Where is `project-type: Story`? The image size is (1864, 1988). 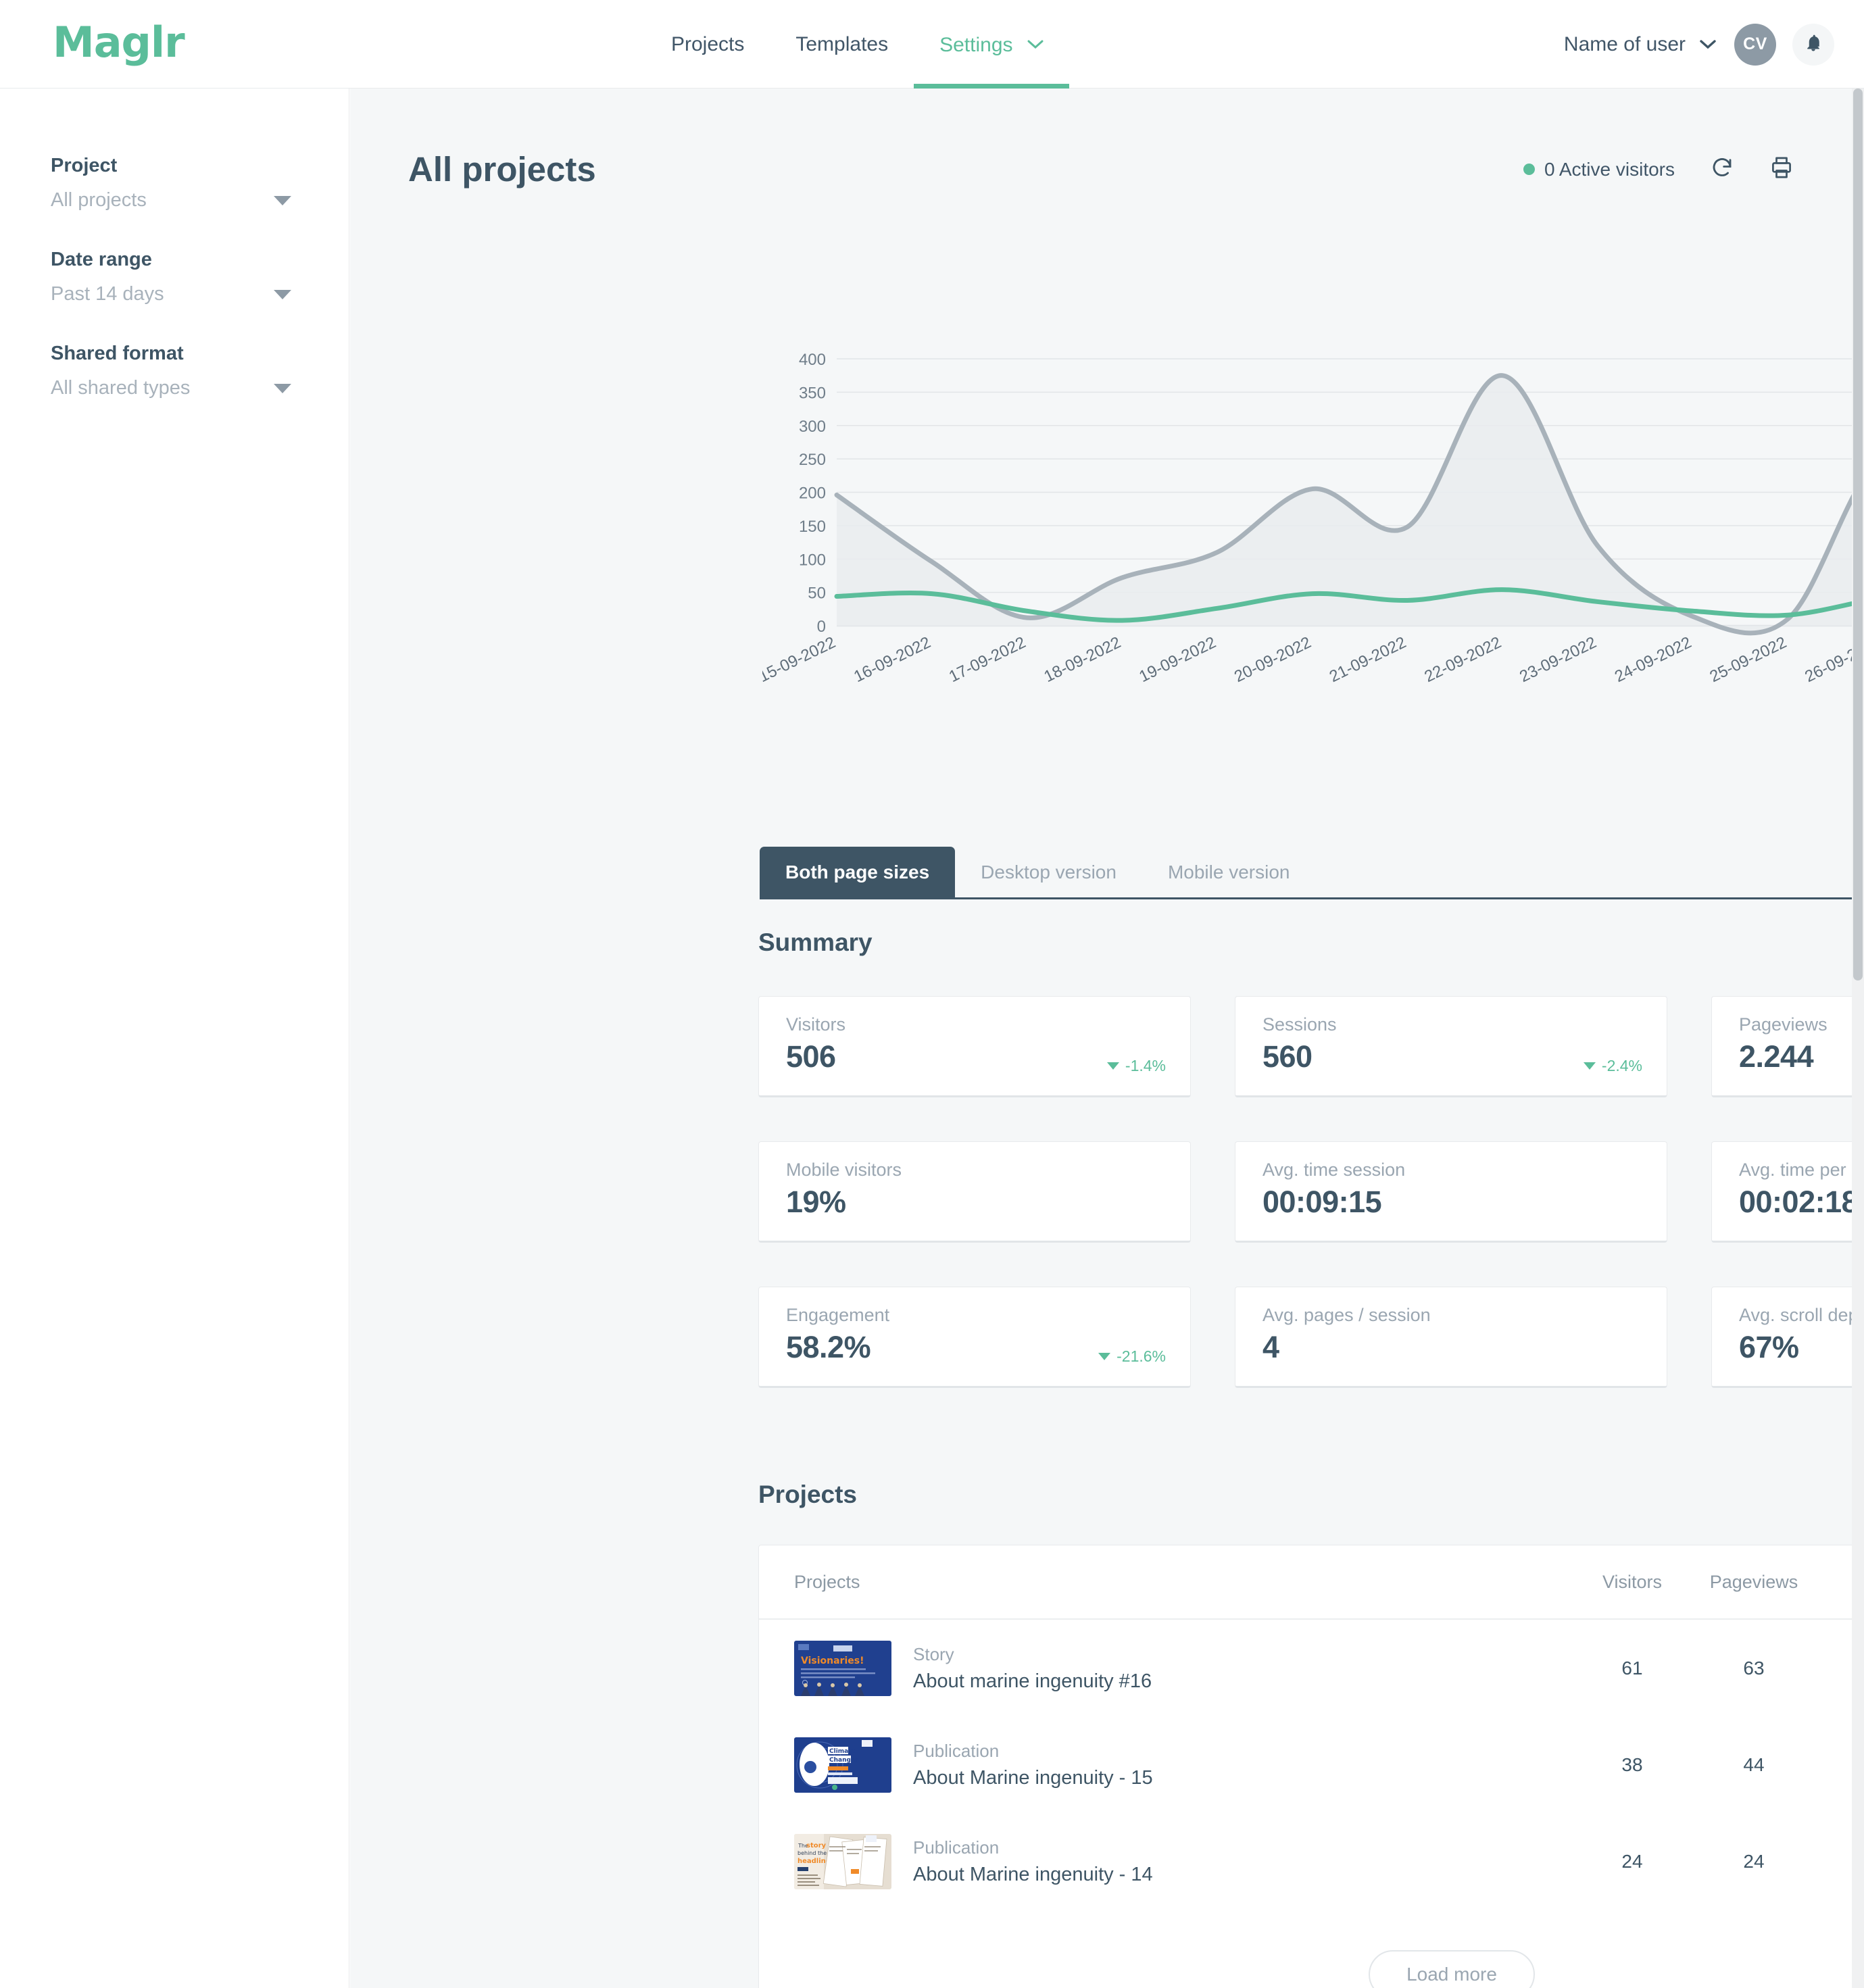 project-type: Story is located at coordinates (933, 1653).